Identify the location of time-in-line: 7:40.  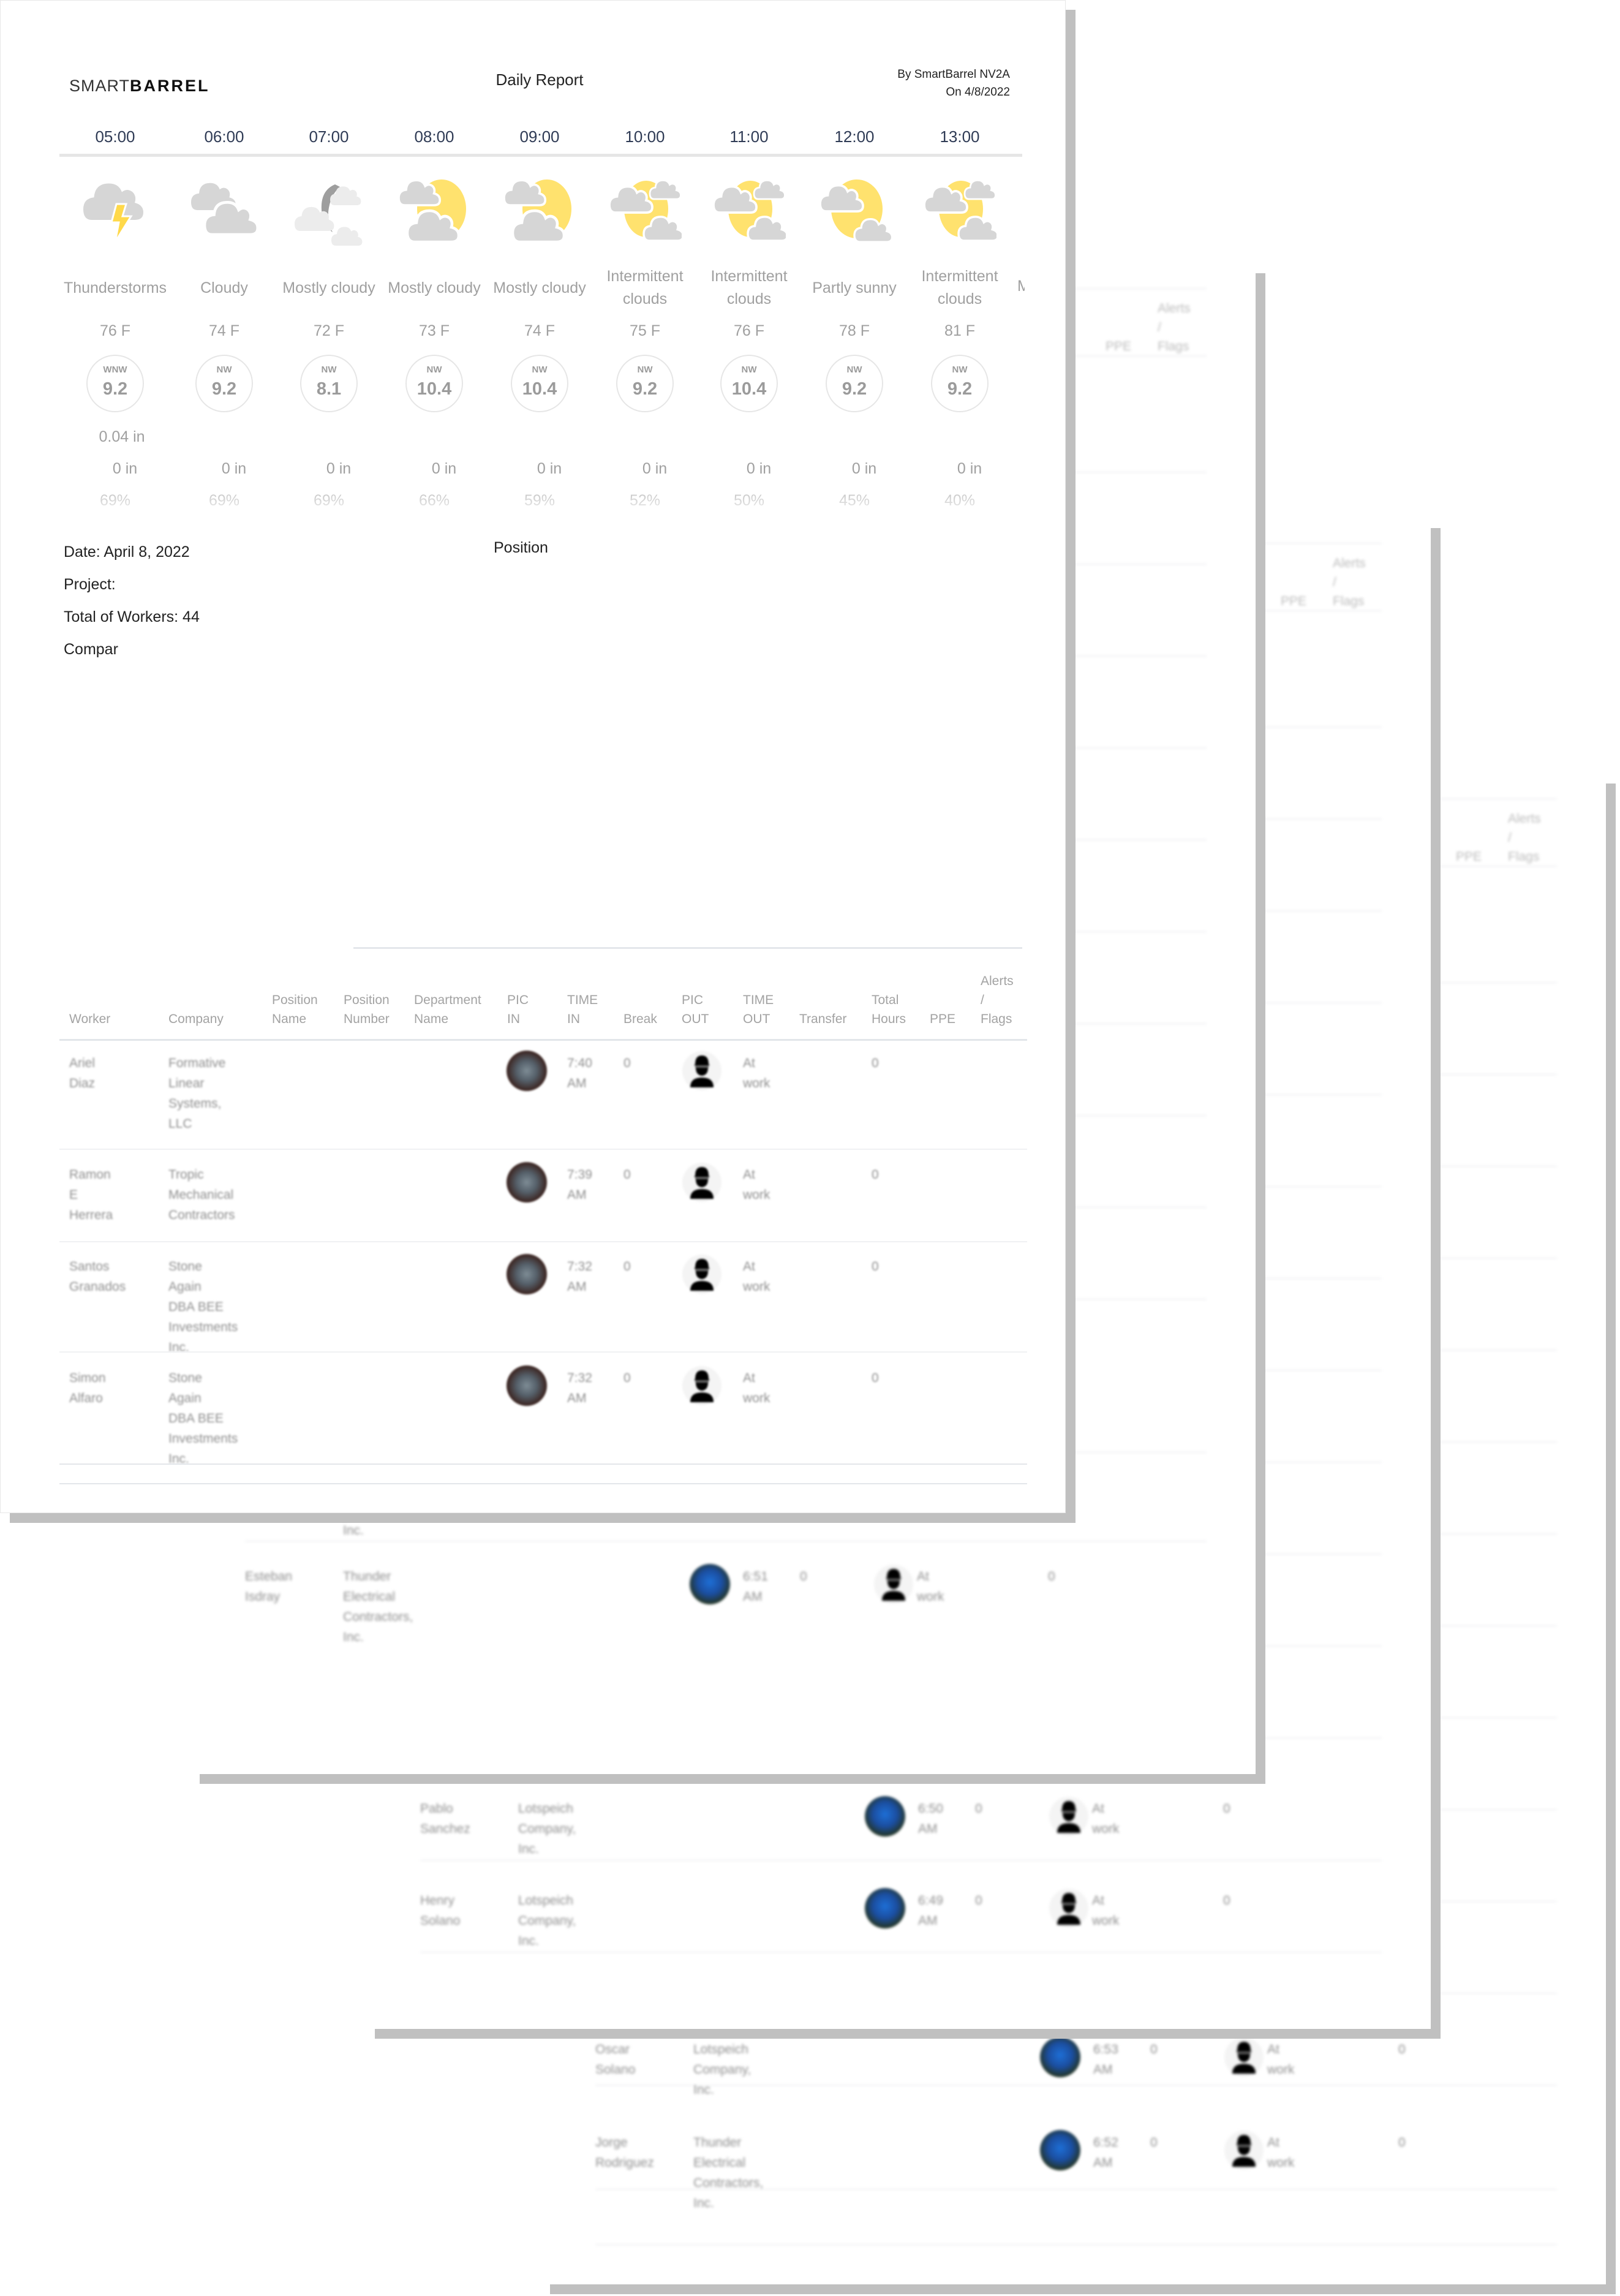
(579, 1063).